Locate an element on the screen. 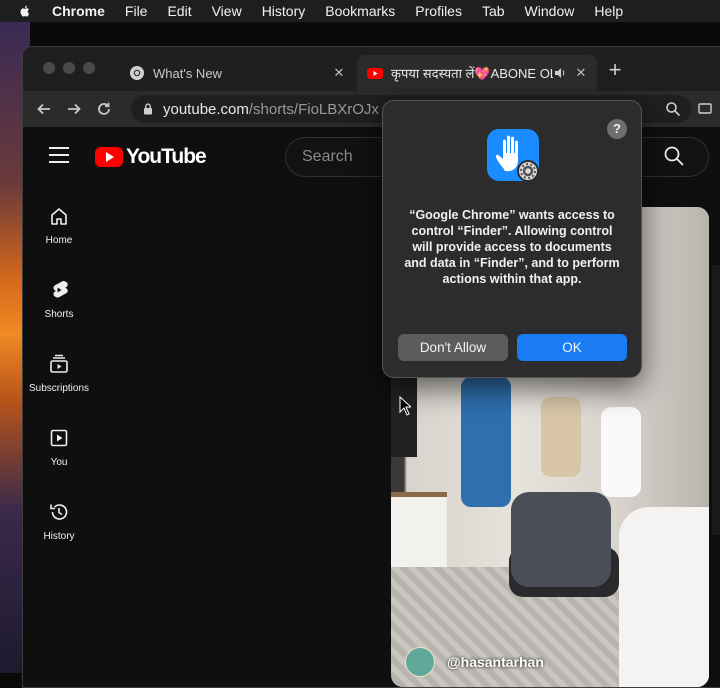  search-placeholder: Search is located at coordinates (327, 156).